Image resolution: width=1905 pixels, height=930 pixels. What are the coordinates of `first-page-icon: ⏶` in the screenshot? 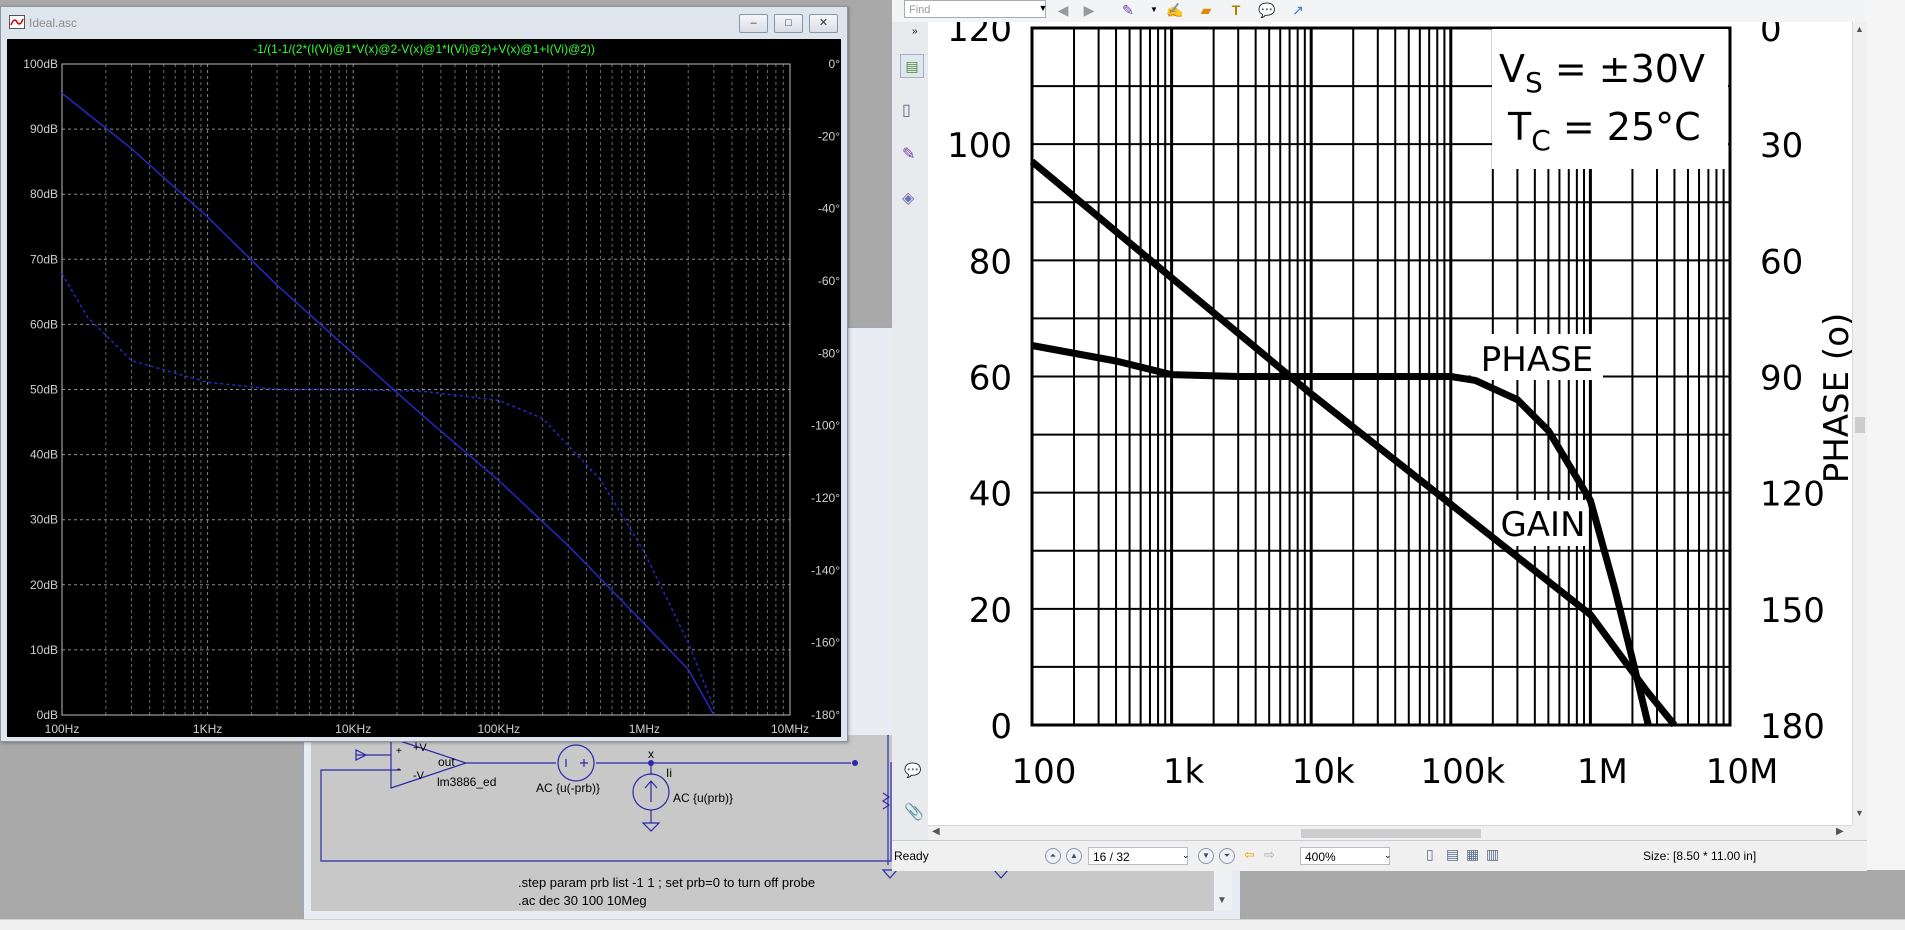 It's located at (1053, 856).